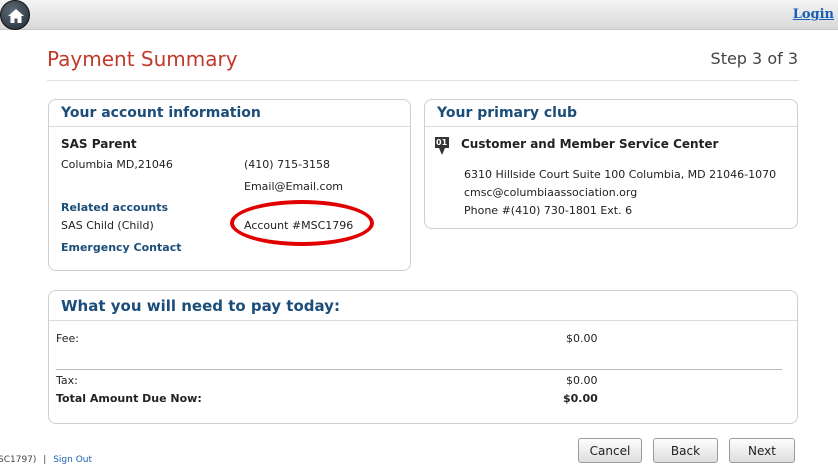  Describe the element at coordinates (582, 380) in the screenshot. I see `tax-value: $0.00` at that location.